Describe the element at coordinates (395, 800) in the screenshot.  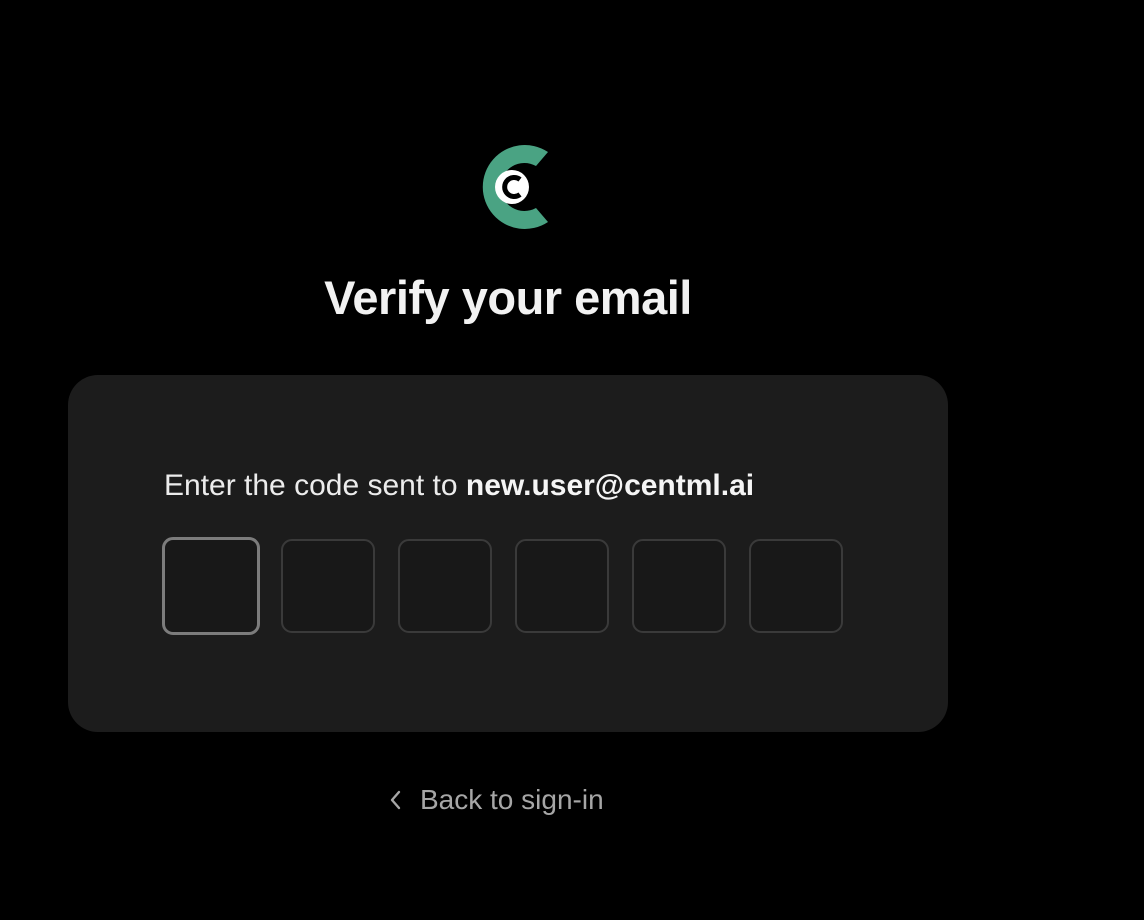
I see `chevron-left-icon` at that location.